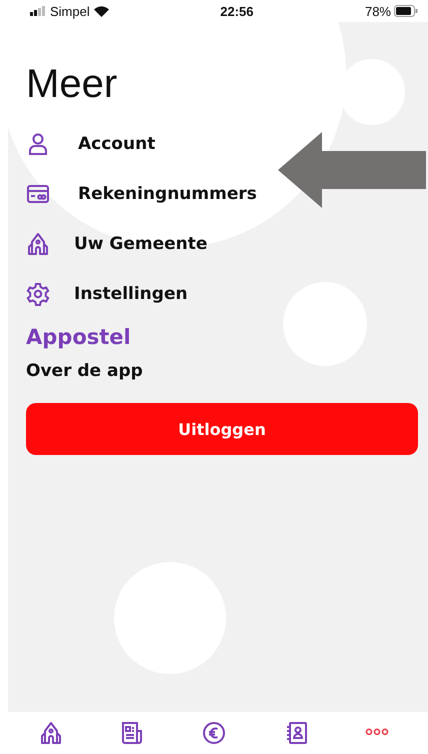 This screenshot has height=754, width=428. What do you see at coordinates (91, 144) in the screenshot?
I see `menu-item: Account` at bounding box center [91, 144].